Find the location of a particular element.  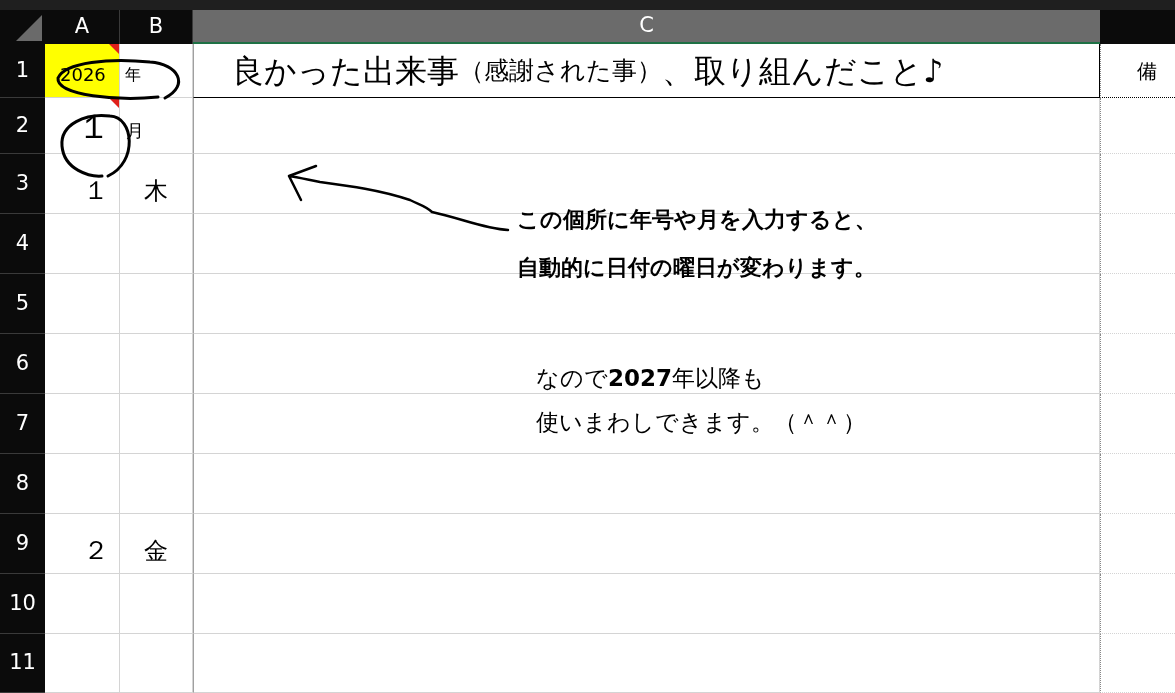

annotation-text: この個所に年号や月を入力すると、 is located at coordinates (697, 220).